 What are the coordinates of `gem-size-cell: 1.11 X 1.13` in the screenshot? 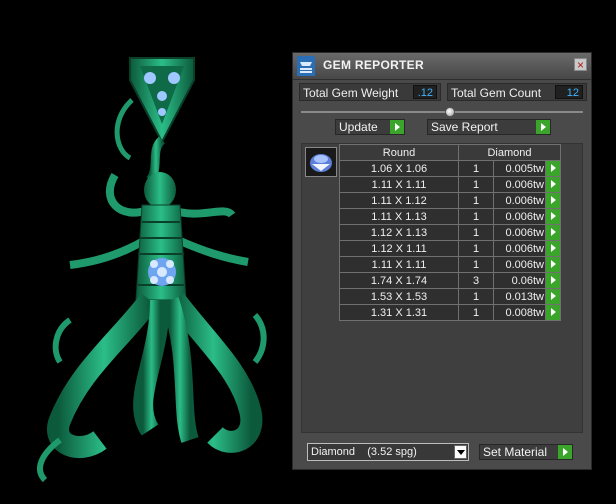 It's located at (399, 216).